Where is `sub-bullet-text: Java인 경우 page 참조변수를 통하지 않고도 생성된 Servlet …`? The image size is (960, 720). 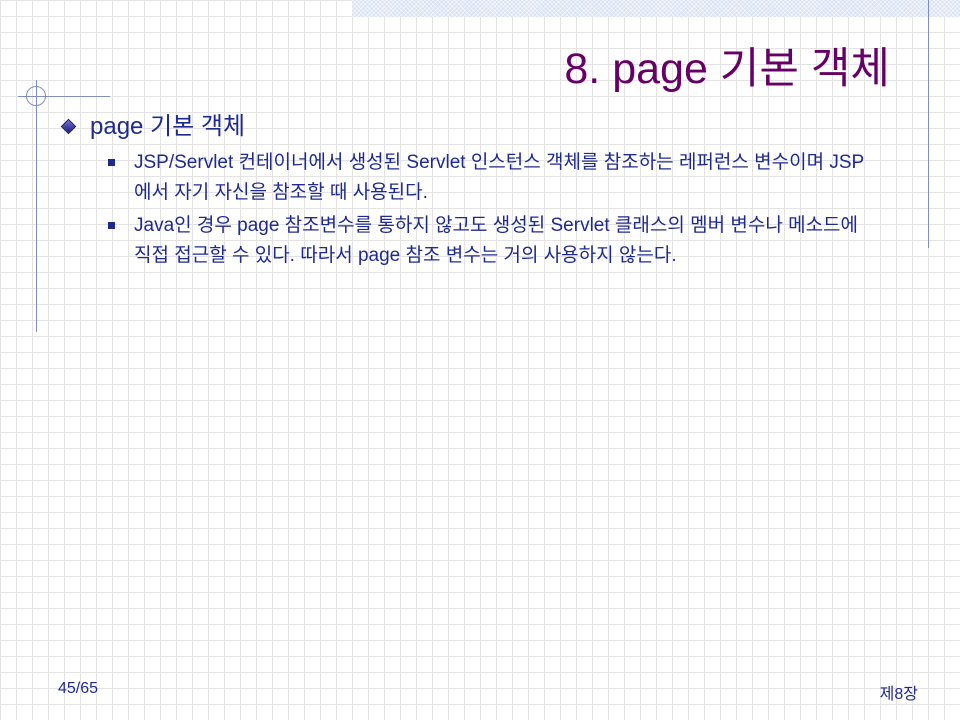 sub-bullet-text: Java인 경우 page 참조변수를 통하지 않고도 생성된 Servlet … is located at coordinates (496, 240).